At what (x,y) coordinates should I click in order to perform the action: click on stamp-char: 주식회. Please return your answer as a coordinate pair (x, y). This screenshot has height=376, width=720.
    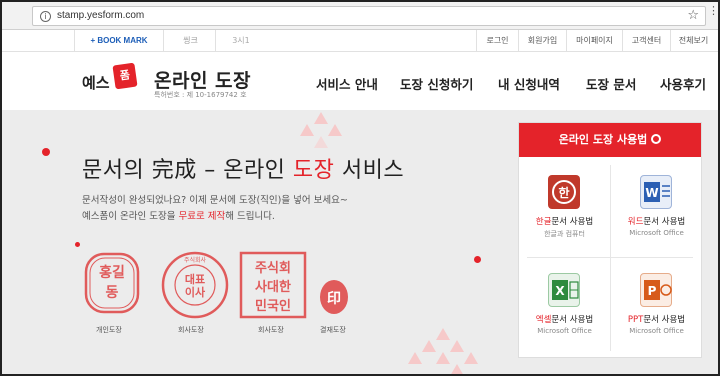
    Looking at the image, I should click on (273, 268).